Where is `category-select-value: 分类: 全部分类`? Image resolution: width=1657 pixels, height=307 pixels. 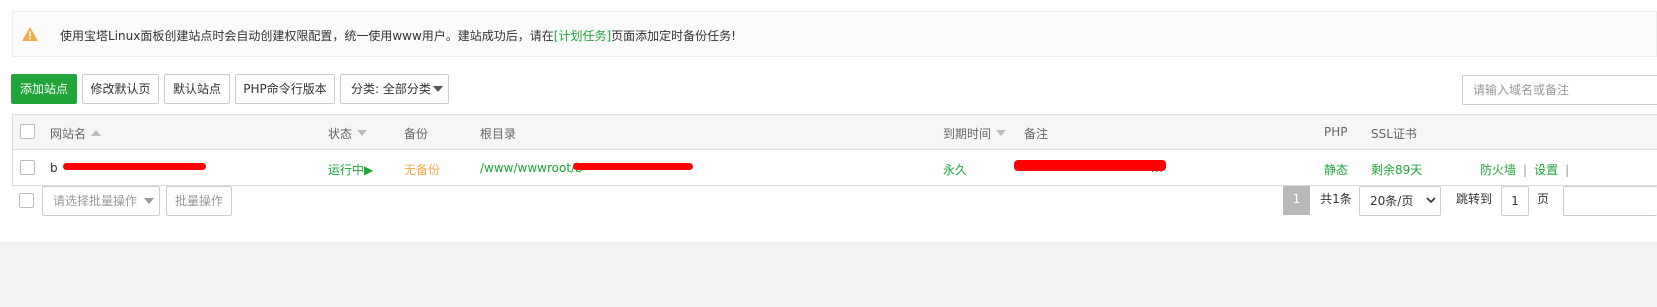 category-select-value: 分类: 全部分类 is located at coordinates (391, 89).